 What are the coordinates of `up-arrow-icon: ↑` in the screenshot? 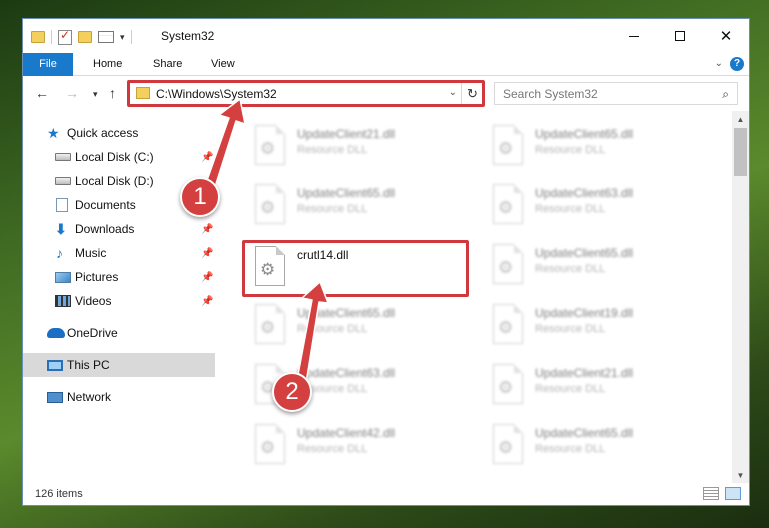 It's located at (112, 93).